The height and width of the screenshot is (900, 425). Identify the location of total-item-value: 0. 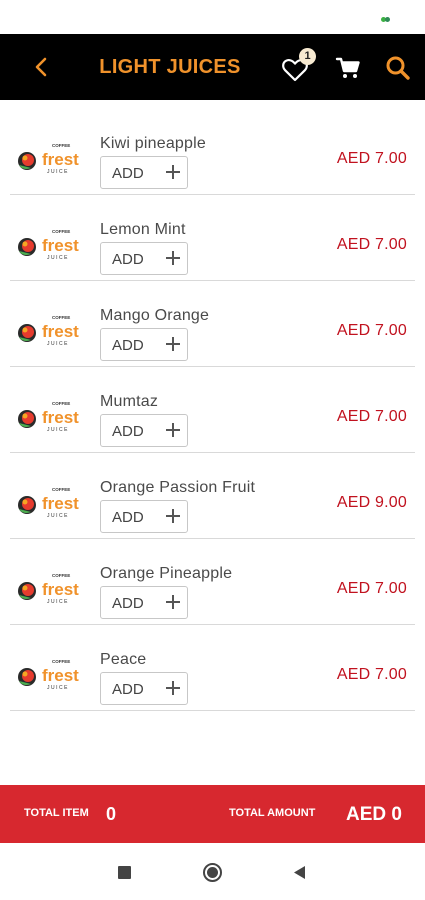
(111, 814).